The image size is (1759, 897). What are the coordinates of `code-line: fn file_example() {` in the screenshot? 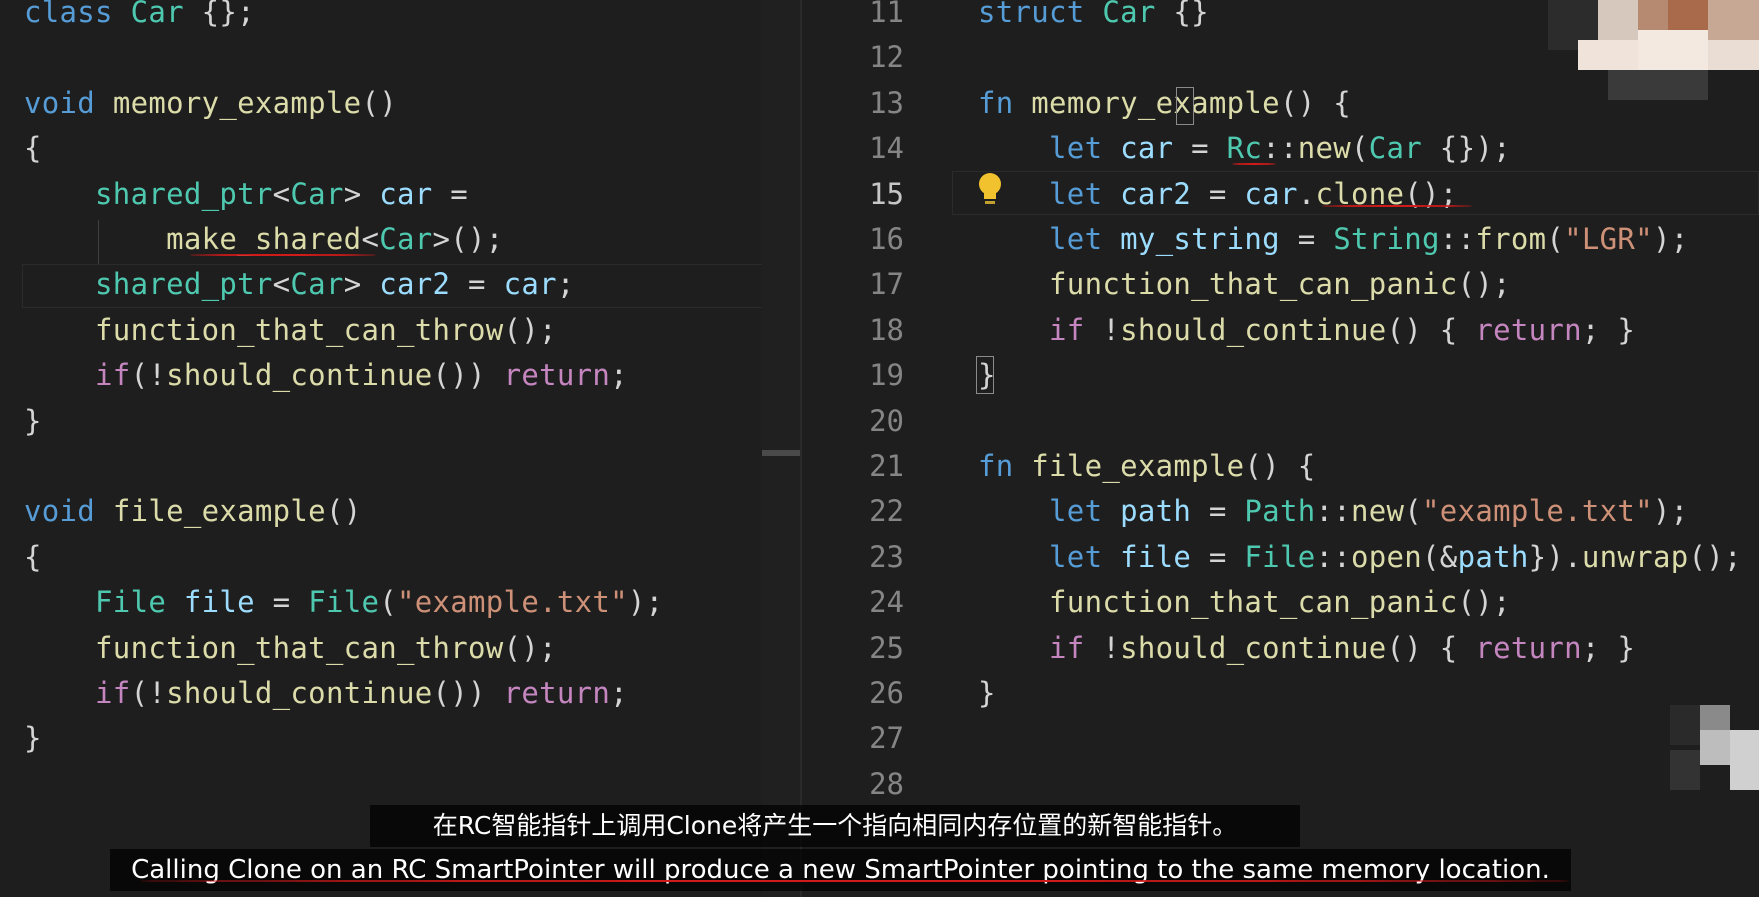 It's located at (1146, 466).